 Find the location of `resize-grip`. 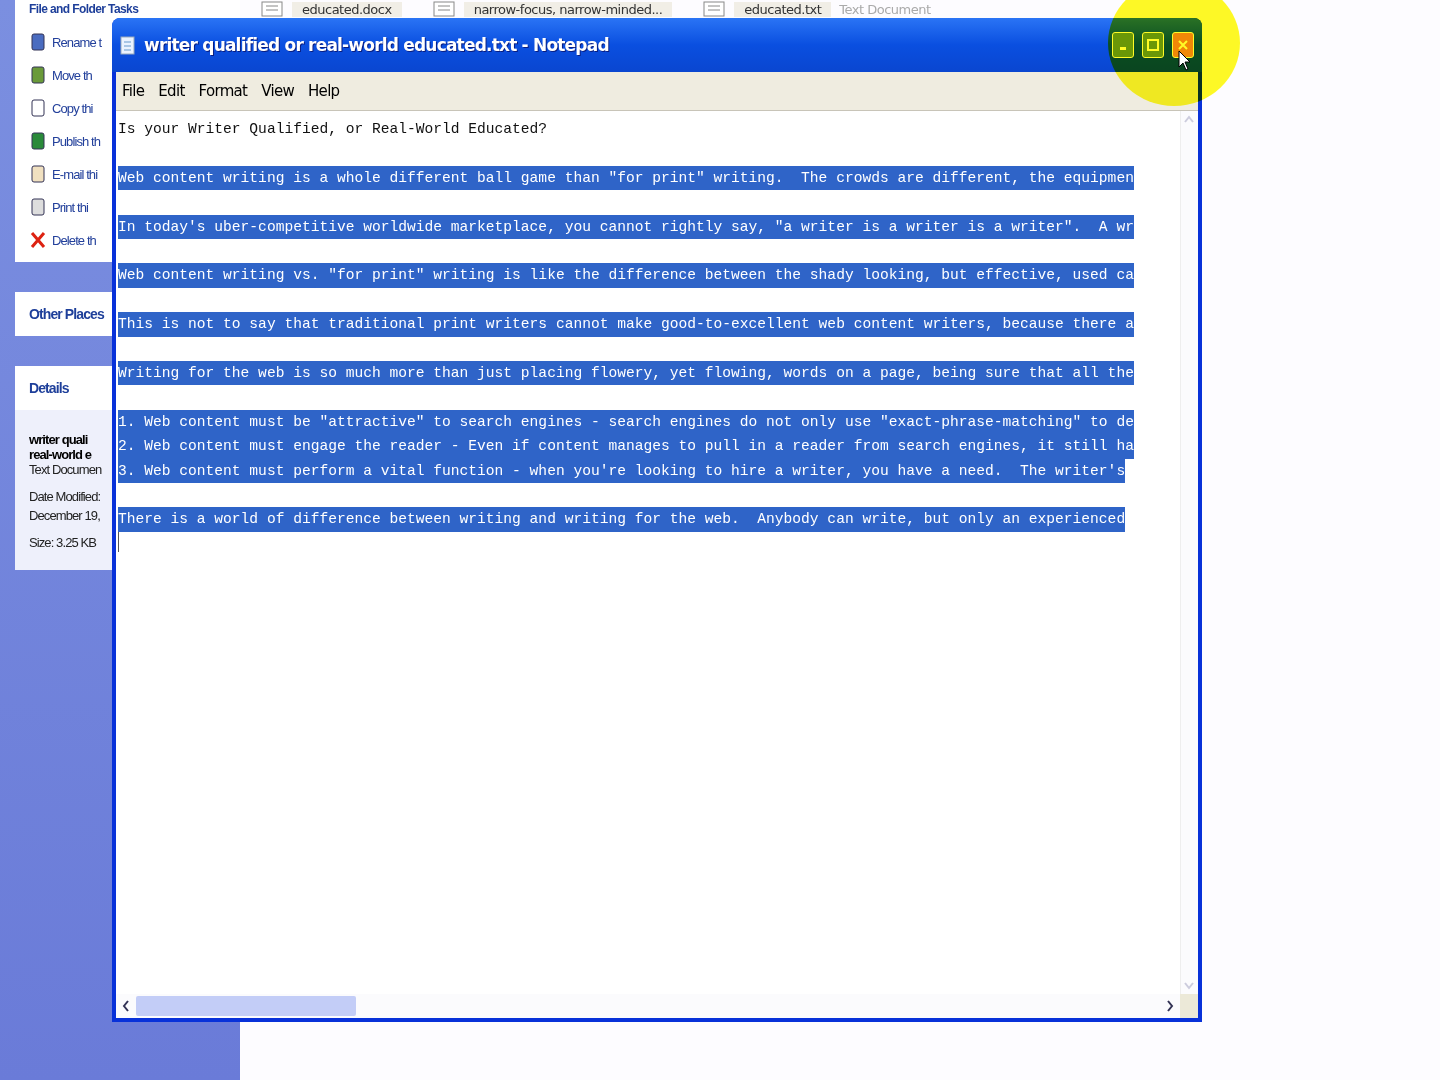

resize-grip is located at coordinates (1189, 1006).